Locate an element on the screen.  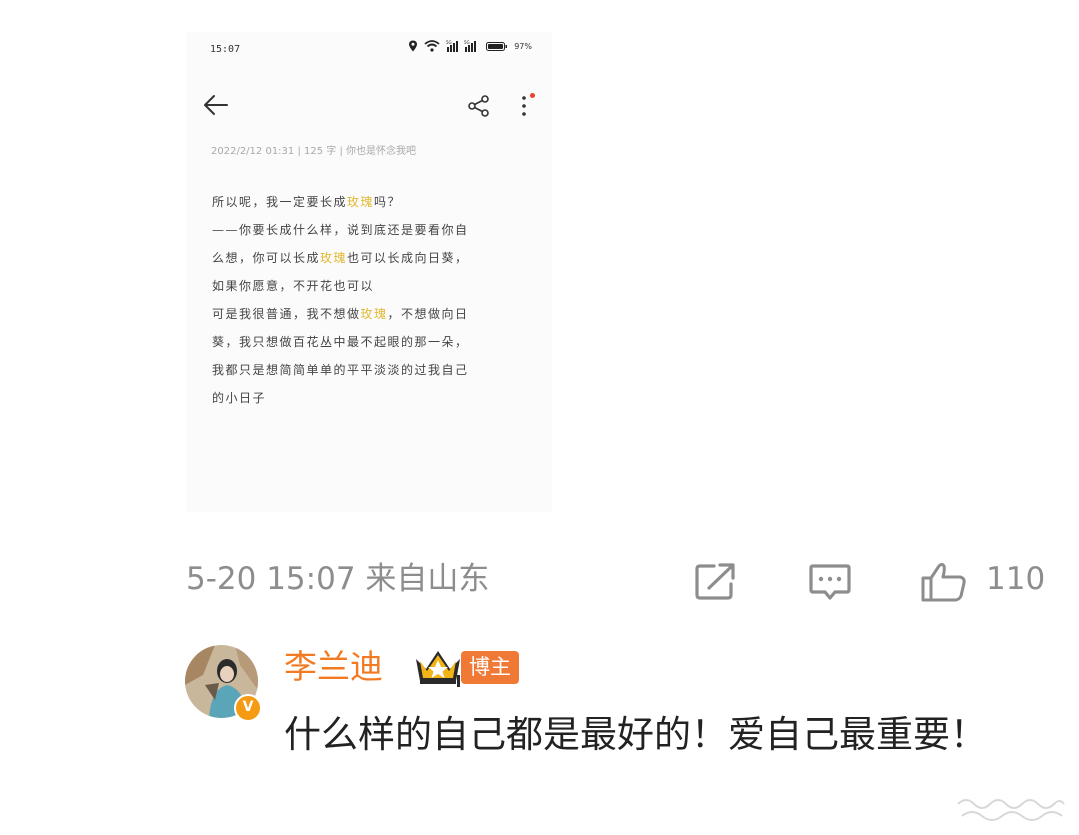
note-line: 所以呢，我一定要长成玫瑰吗？ is located at coordinates (307, 202).